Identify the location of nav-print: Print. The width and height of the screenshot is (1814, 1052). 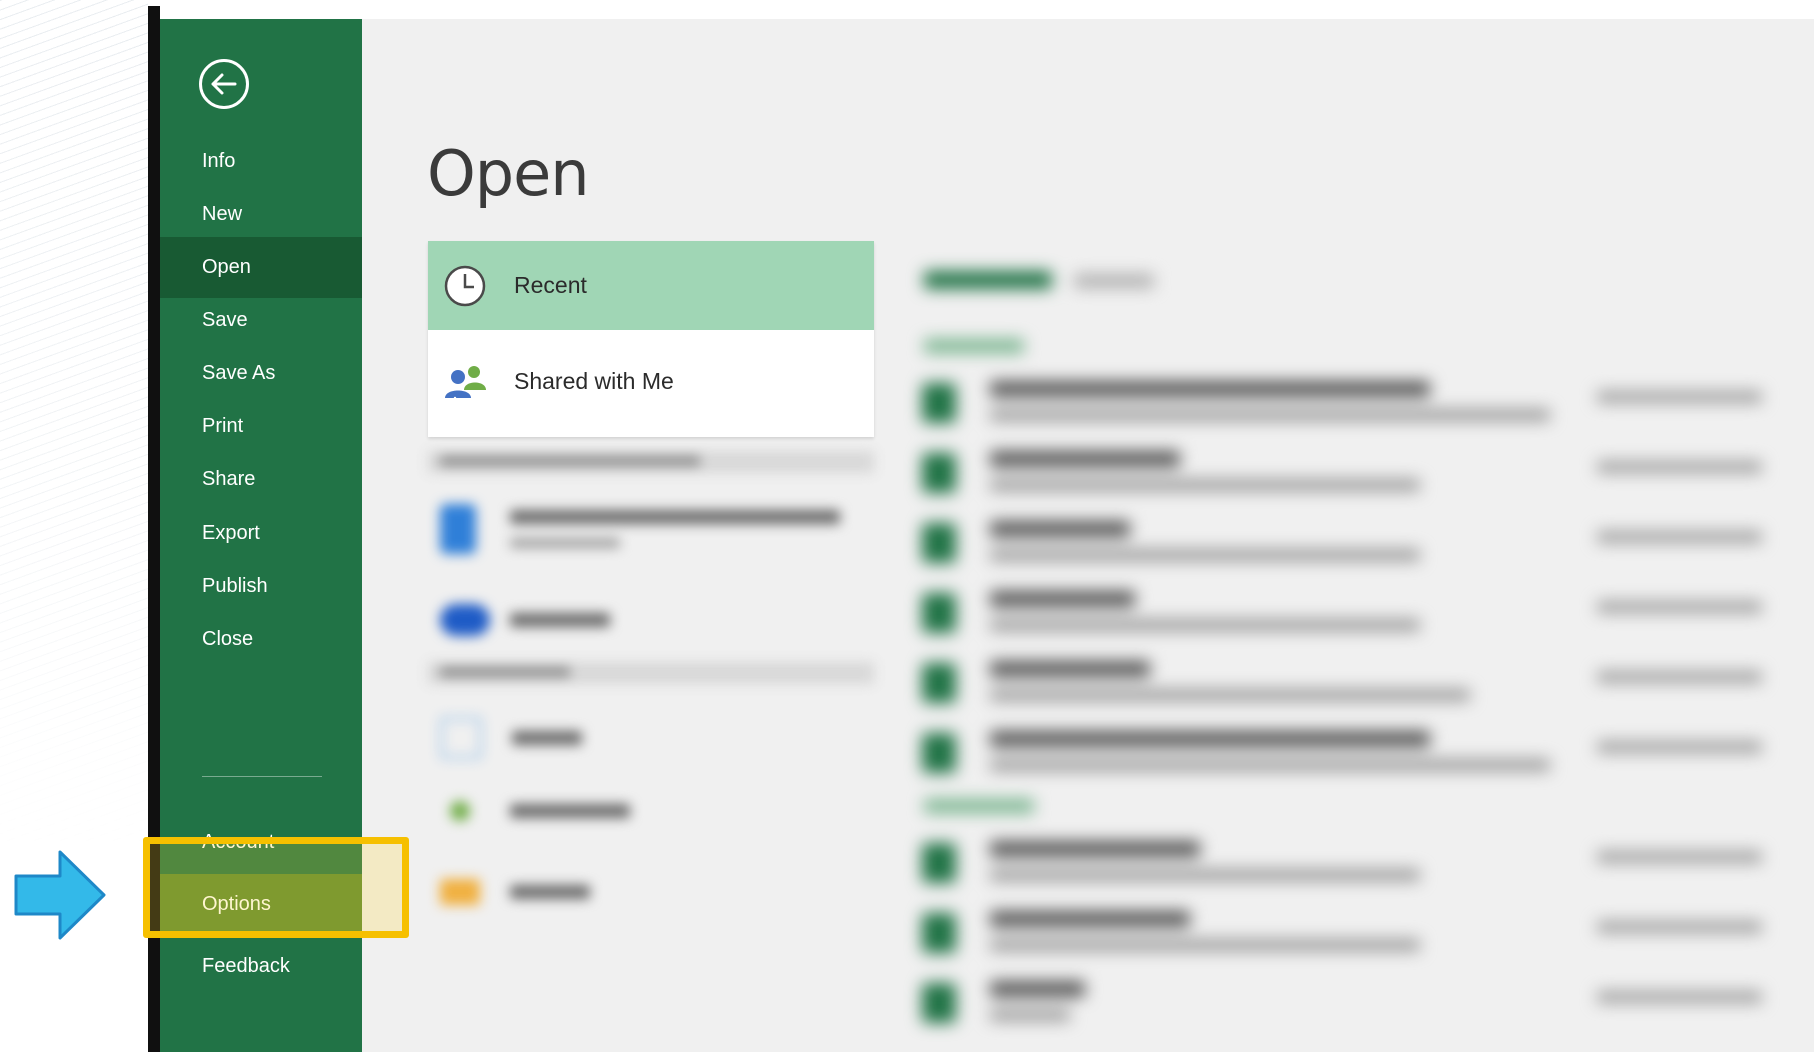
(261, 426).